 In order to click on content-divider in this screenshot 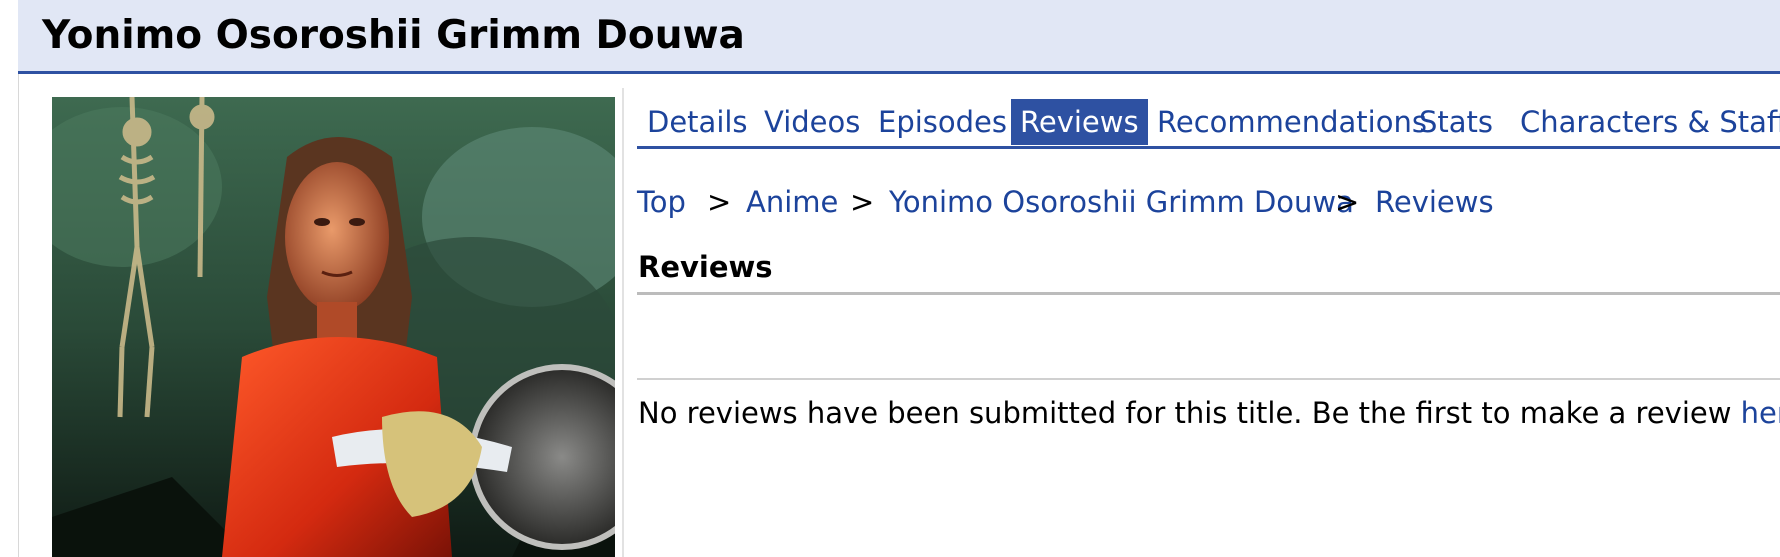, I will do `click(1208, 379)`.